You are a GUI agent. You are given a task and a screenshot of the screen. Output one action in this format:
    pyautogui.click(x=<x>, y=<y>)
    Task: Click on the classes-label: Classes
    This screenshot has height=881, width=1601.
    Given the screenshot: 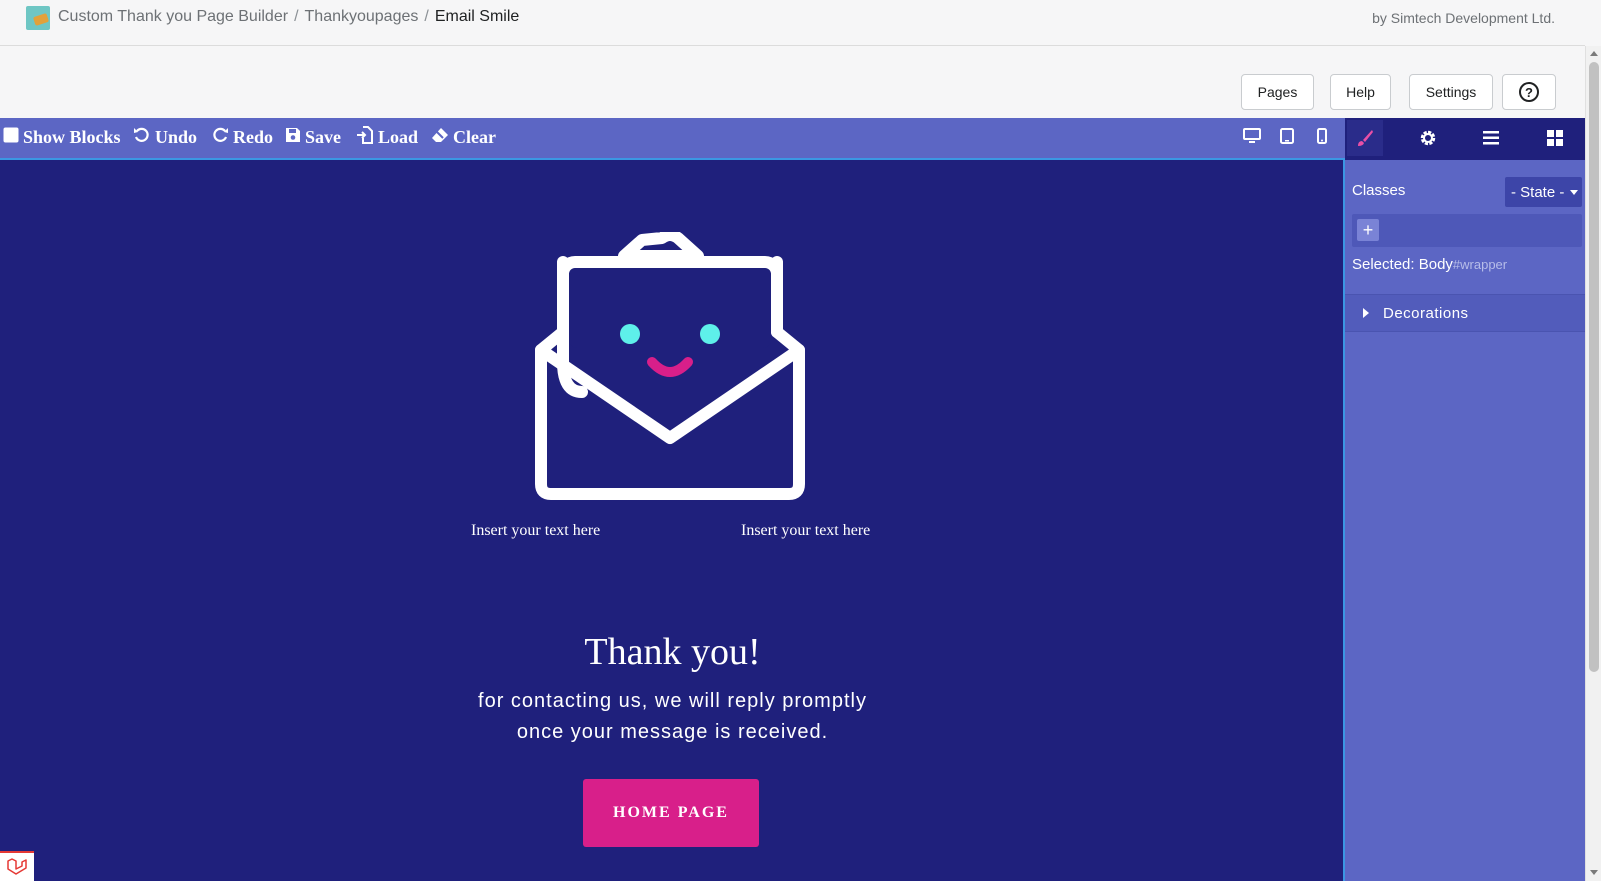 What is the action you would take?
    pyautogui.click(x=1379, y=190)
    